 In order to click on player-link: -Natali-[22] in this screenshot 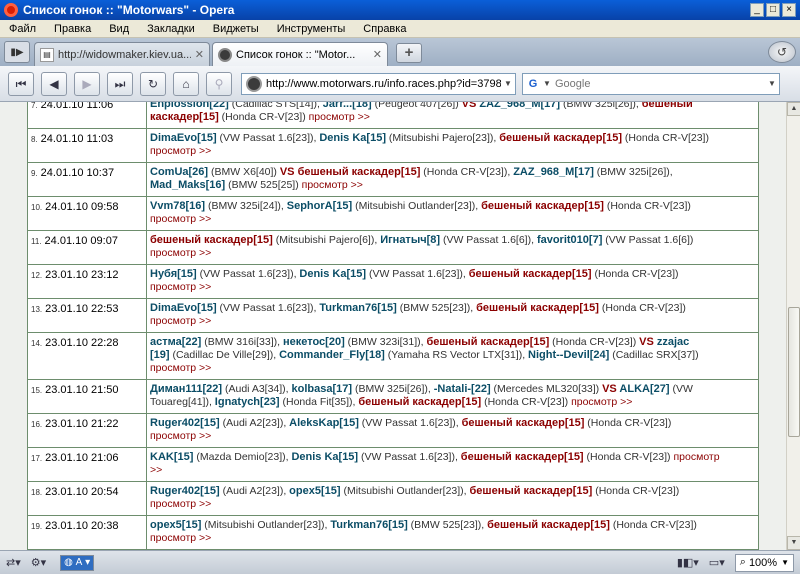, I will do `click(462, 389)`.